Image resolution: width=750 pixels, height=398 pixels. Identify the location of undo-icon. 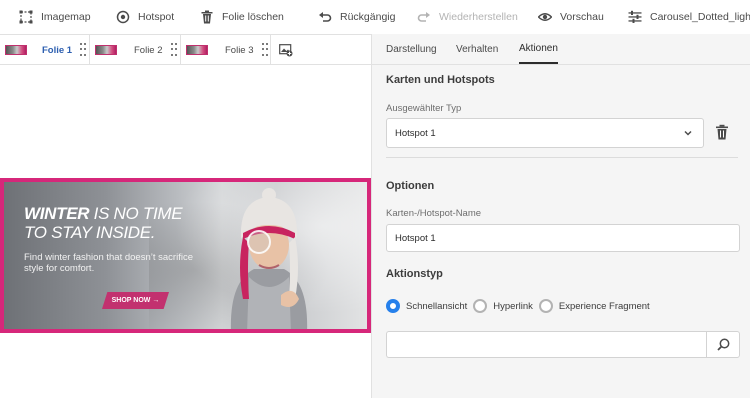
(325, 17).